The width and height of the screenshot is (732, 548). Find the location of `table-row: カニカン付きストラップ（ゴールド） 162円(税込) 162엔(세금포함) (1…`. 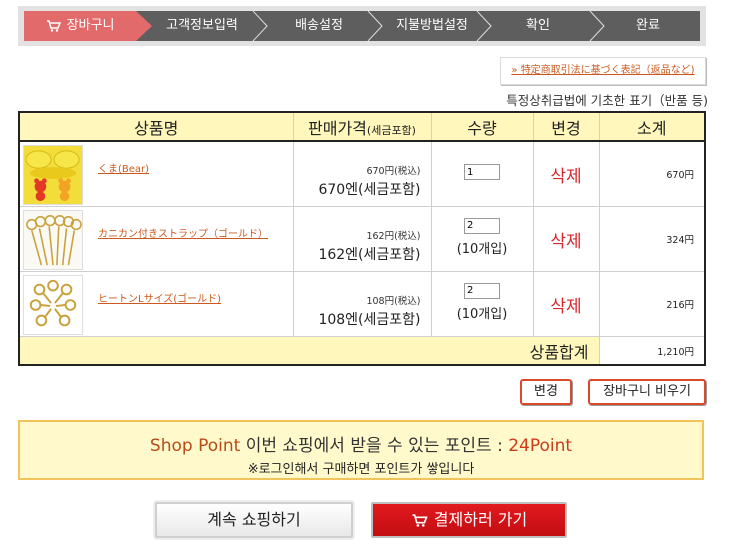

table-row: カニカン付きストラップ（ゴールド） 162円(税込) 162엔(세금포함) (1… is located at coordinates (362, 239).